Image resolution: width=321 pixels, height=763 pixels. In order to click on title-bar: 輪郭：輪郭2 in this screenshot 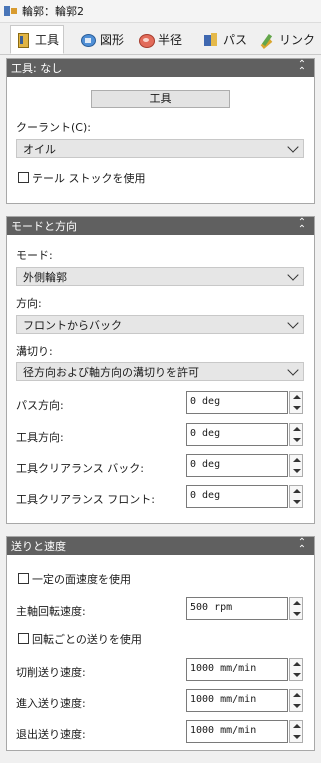, I will do `click(160, 11)`.